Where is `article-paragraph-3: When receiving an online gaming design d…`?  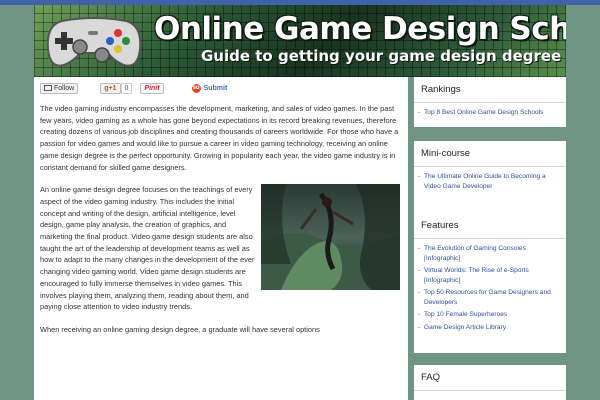 article-paragraph-3: When receiving an online gaming design d… is located at coordinates (180, 329).